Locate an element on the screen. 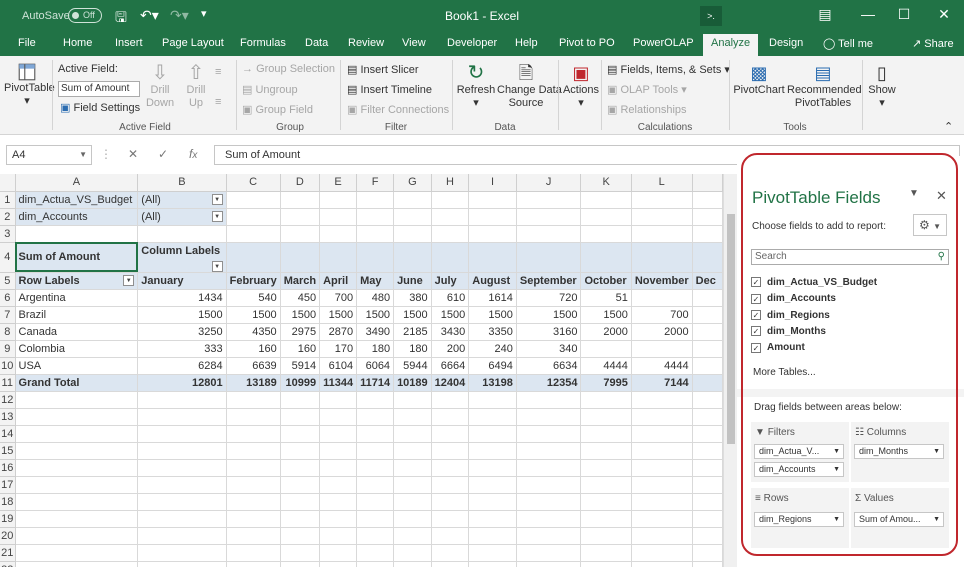 This screenshot has width=964, height=567. column-labels-dropdown-icon: ▼ is located at coordinates (217, 265).